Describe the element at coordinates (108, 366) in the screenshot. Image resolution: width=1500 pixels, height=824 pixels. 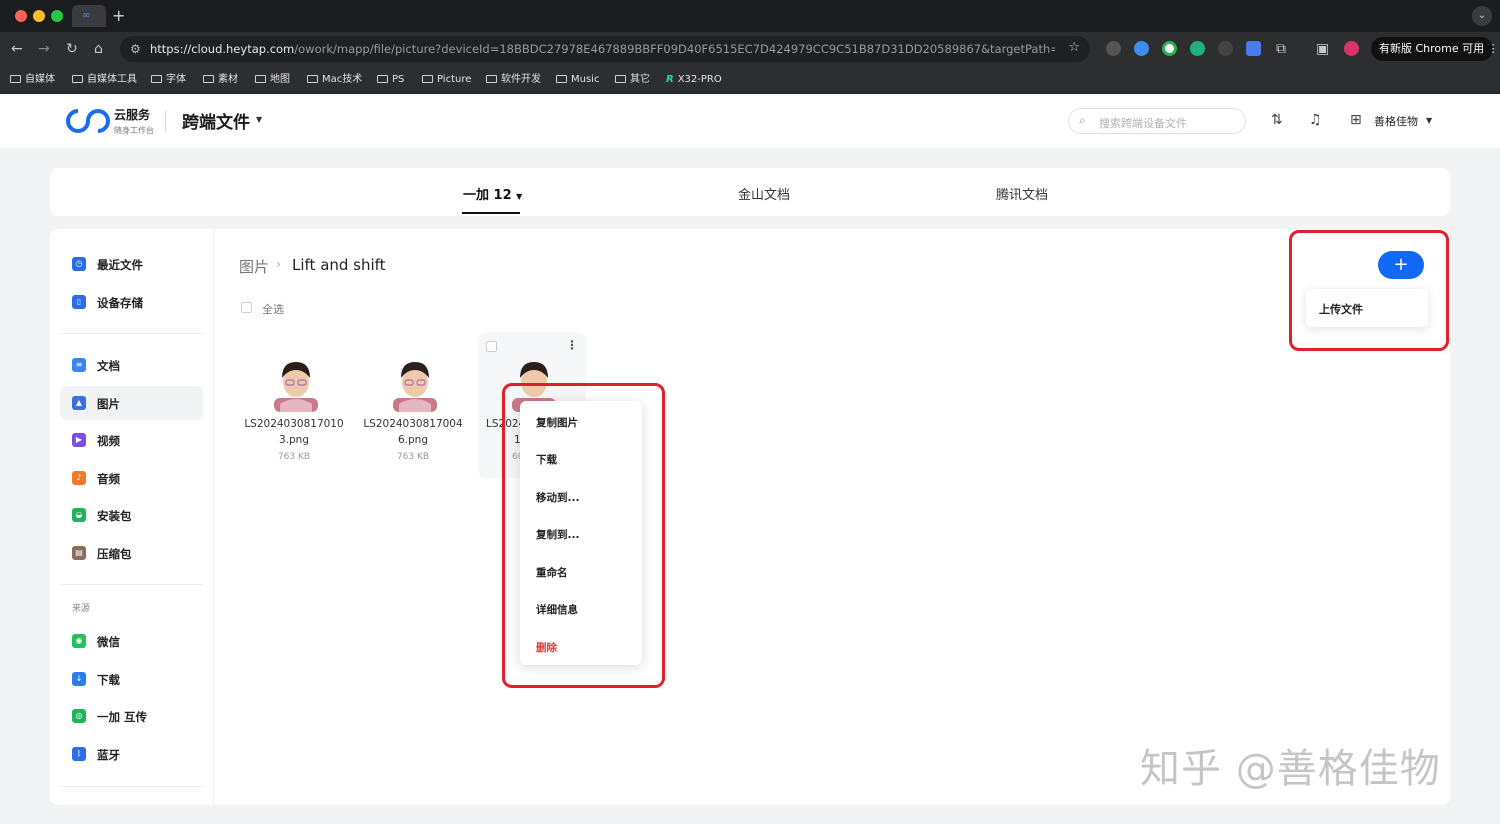
I see `sidebar-item-label: 文档` at that location.